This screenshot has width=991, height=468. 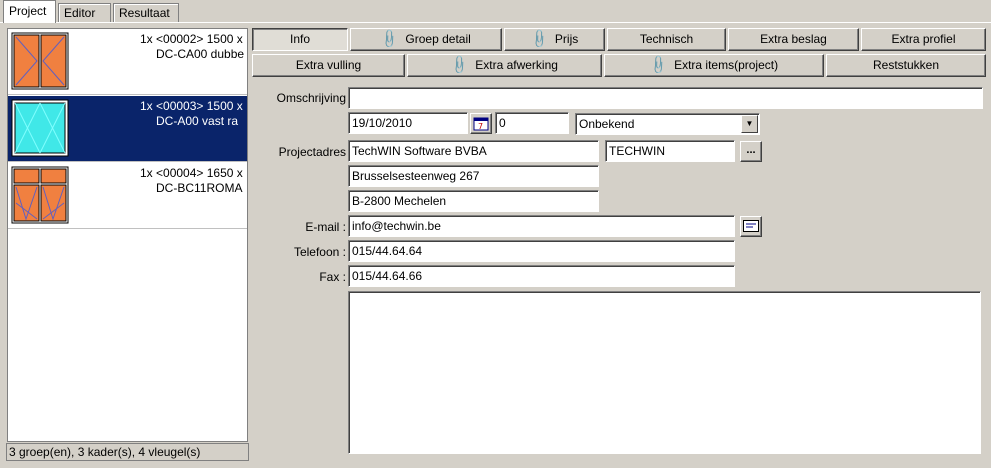 I want to click on prijs-button: 📎 Prijs, so click(x=554, y=39).